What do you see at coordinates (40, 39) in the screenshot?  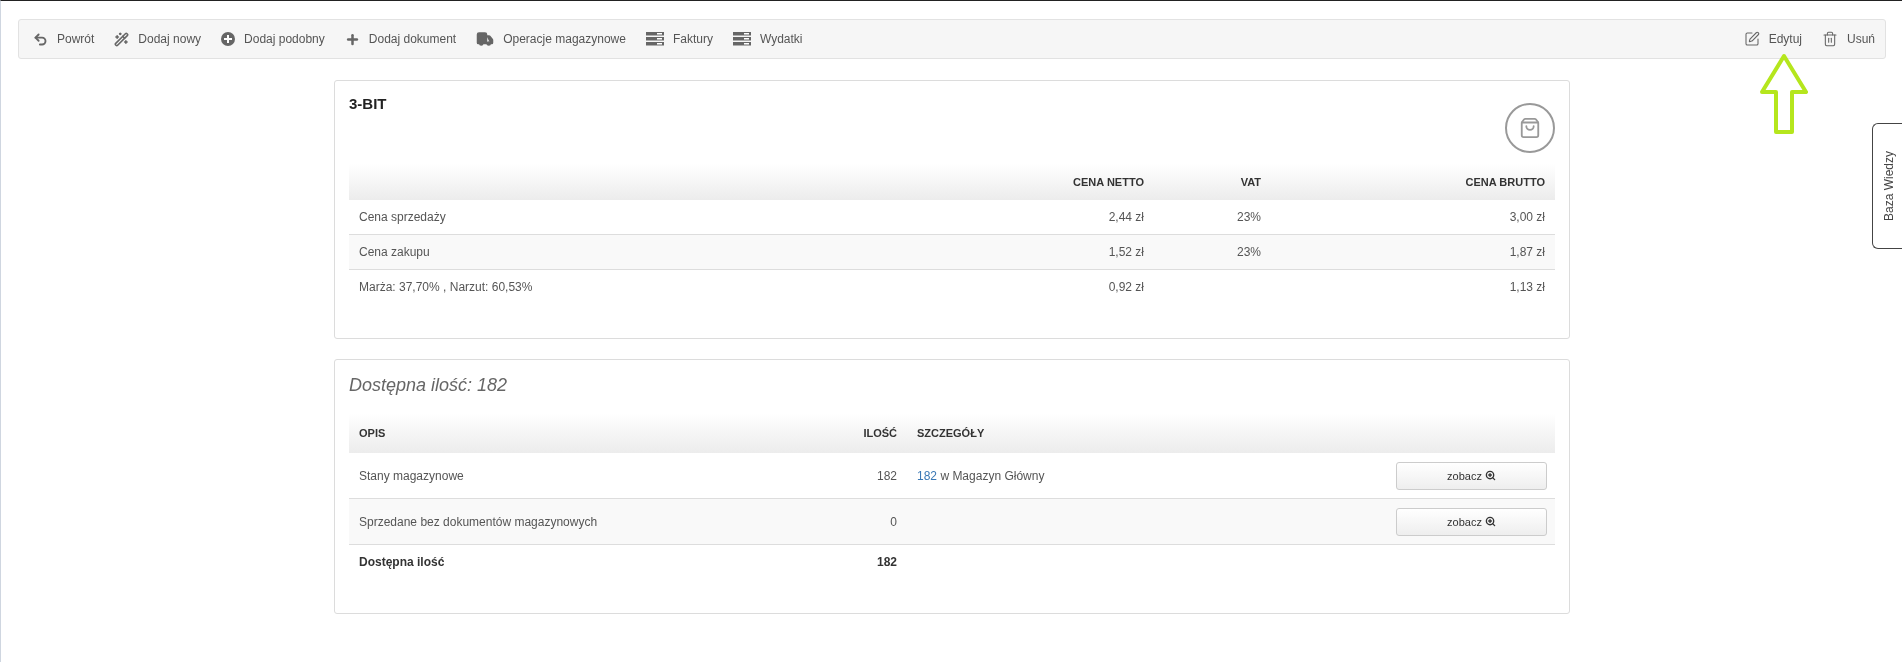 I see `back-arrow-icon` at bounding box center [40, 39].